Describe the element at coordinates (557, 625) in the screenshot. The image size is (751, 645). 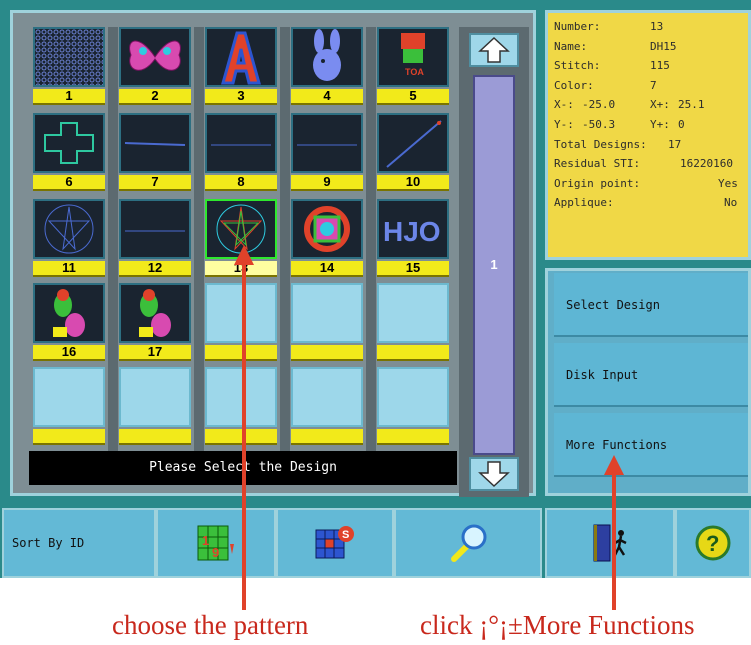
I see `annotation-click-more-functions: click ¡°¡±More Functions` at that location.